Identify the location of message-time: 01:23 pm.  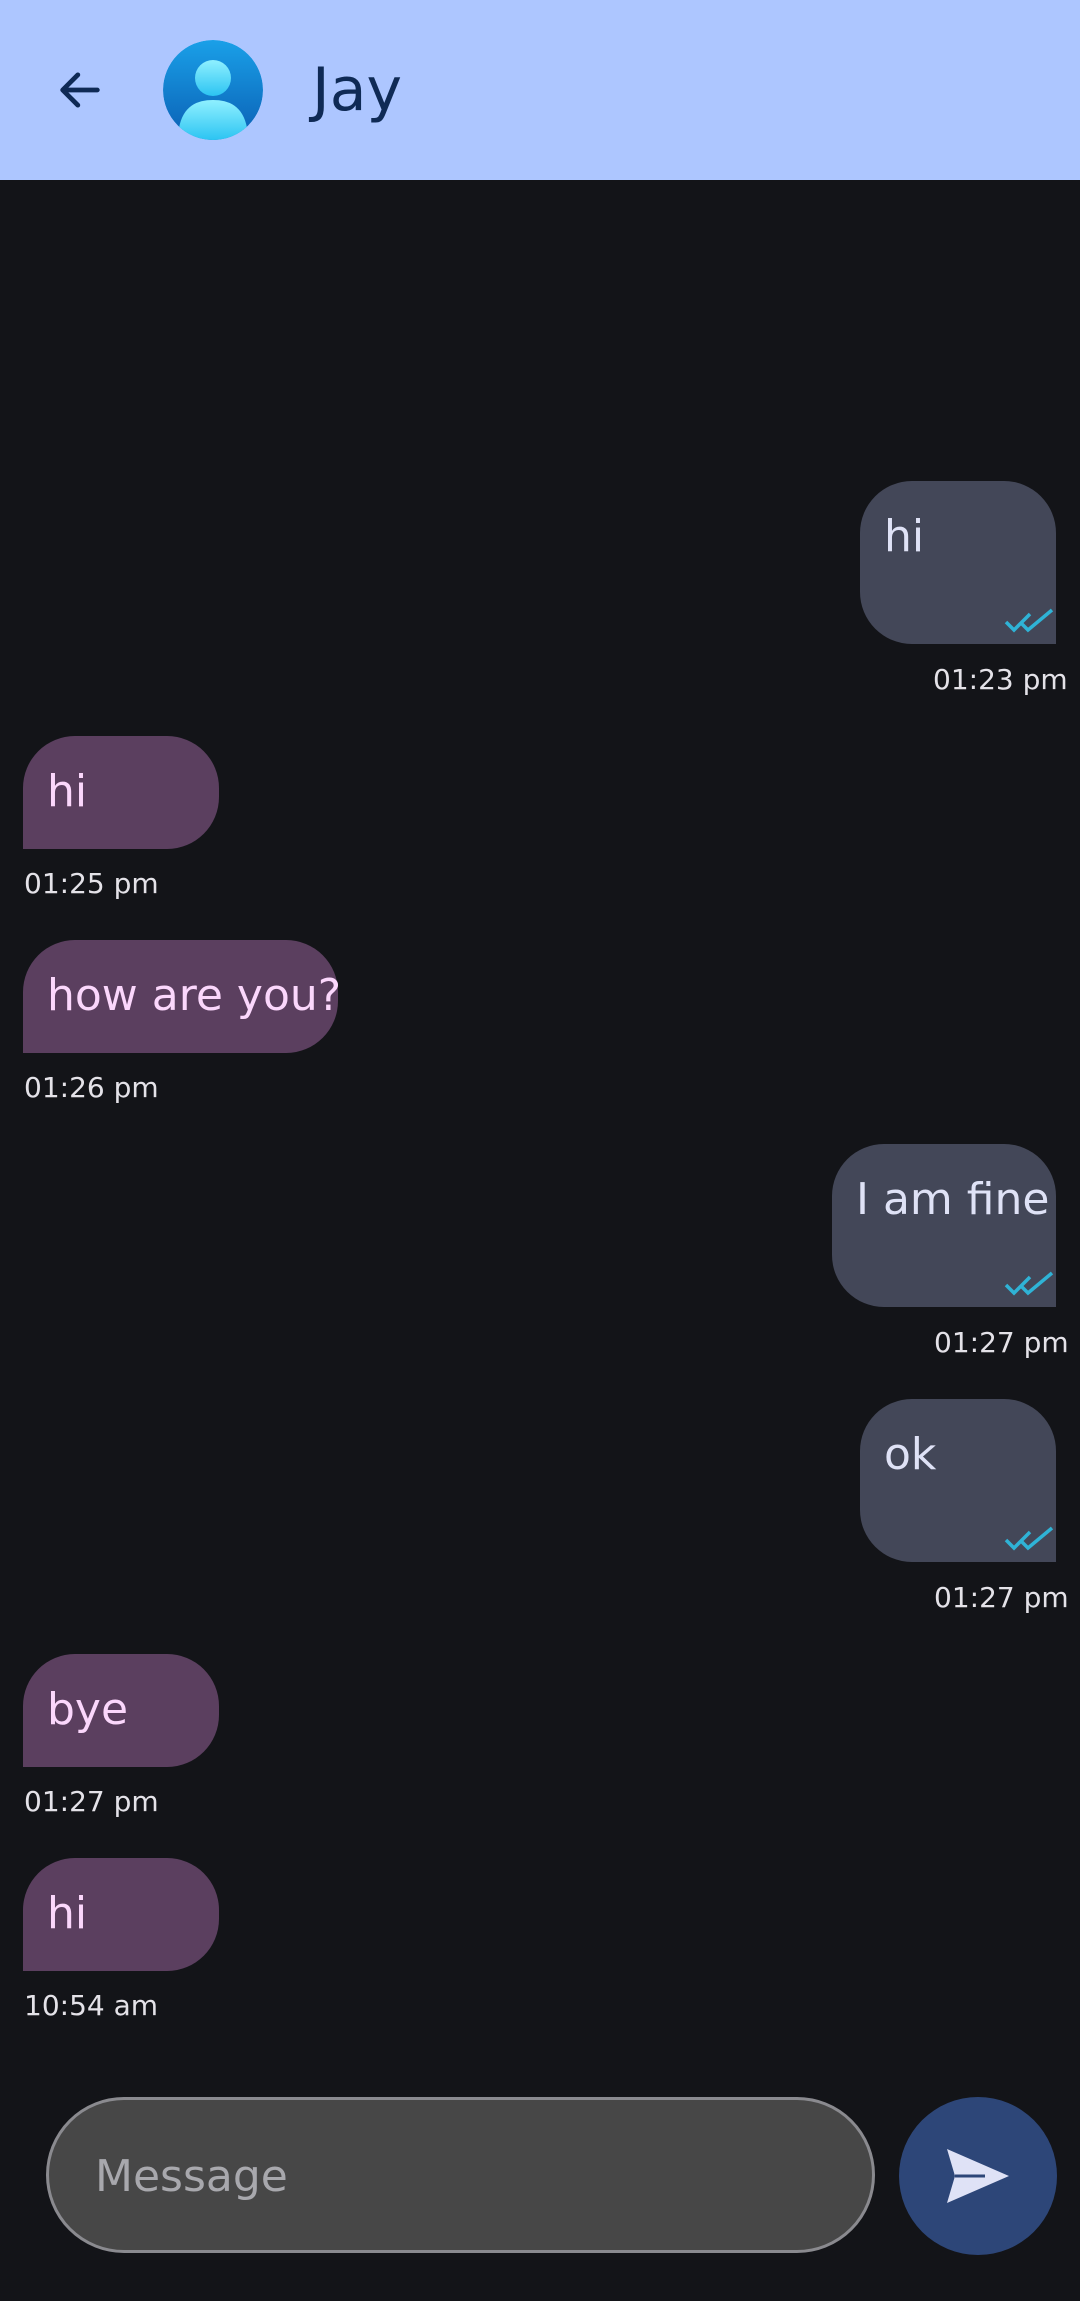
(1000, 679).